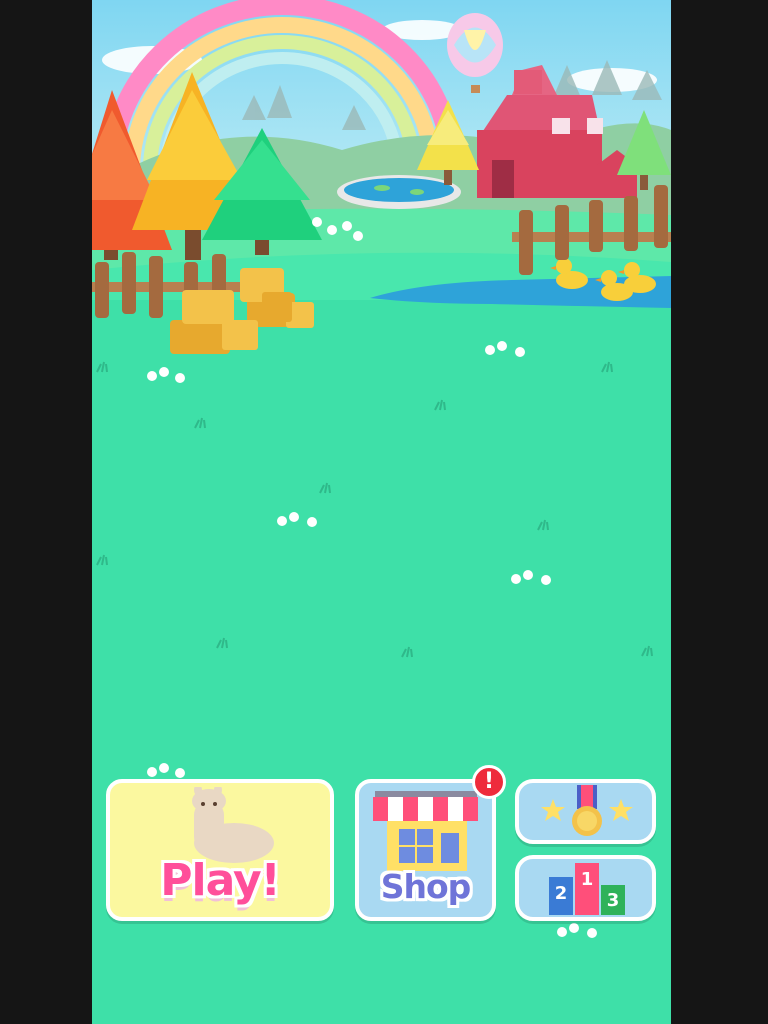 Image resolution: width=768 pixels, height=1024 pixels. Describe the element at coordinates (425, 831) in the screenshot. I see `storefront-icon` at that location.